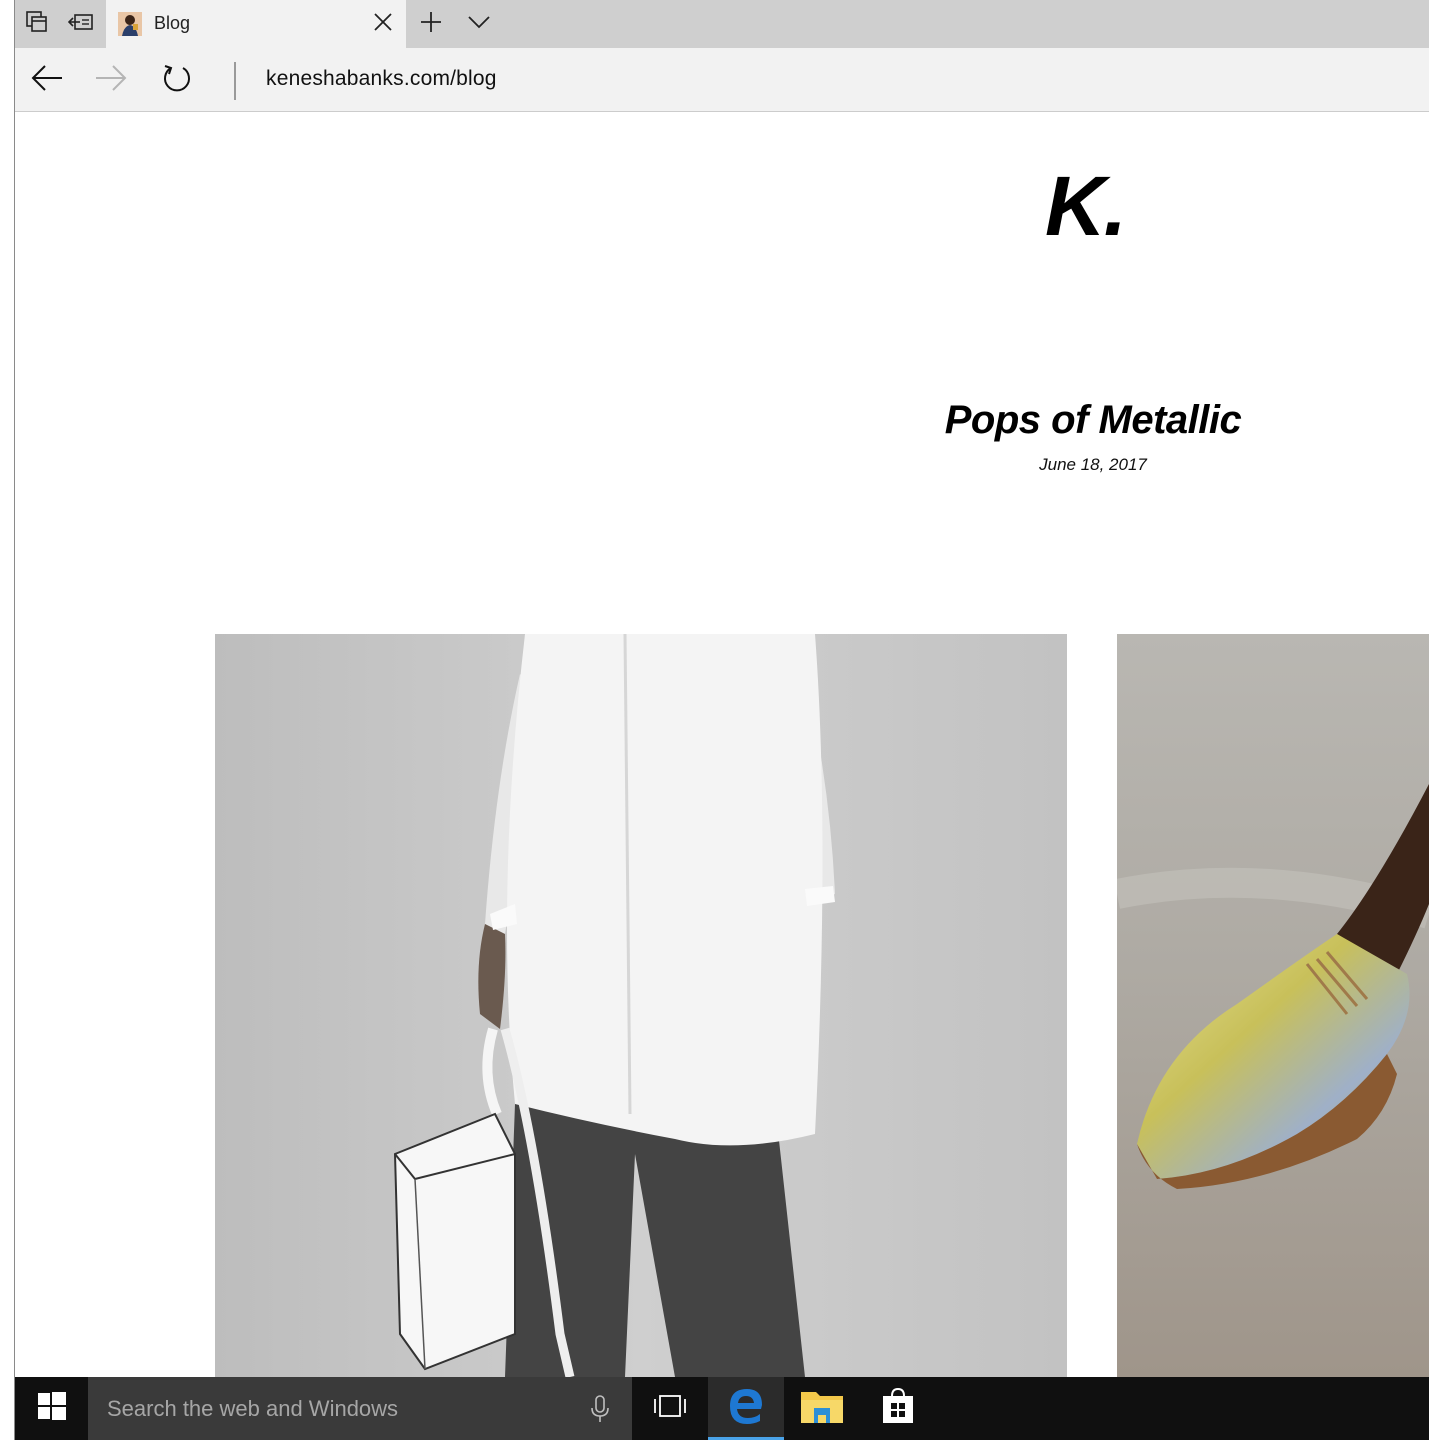 This screenshot has width=1429, height=1440. I want to click on tab-title: Blog, so click(172, 23).